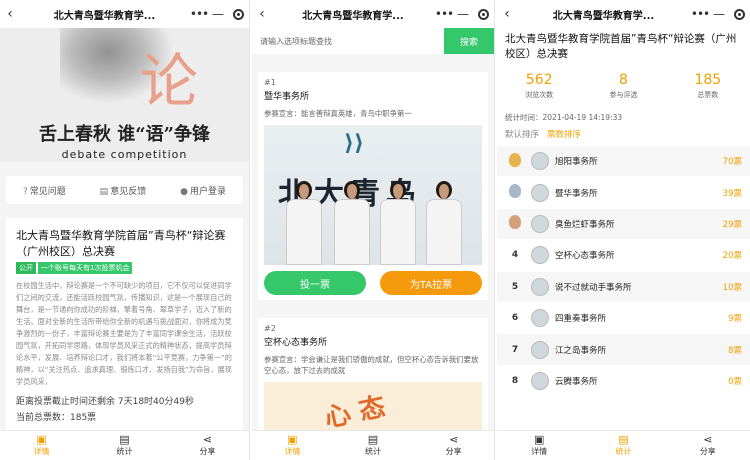  I want to click on team-votes: 70票, so click(732, 162).